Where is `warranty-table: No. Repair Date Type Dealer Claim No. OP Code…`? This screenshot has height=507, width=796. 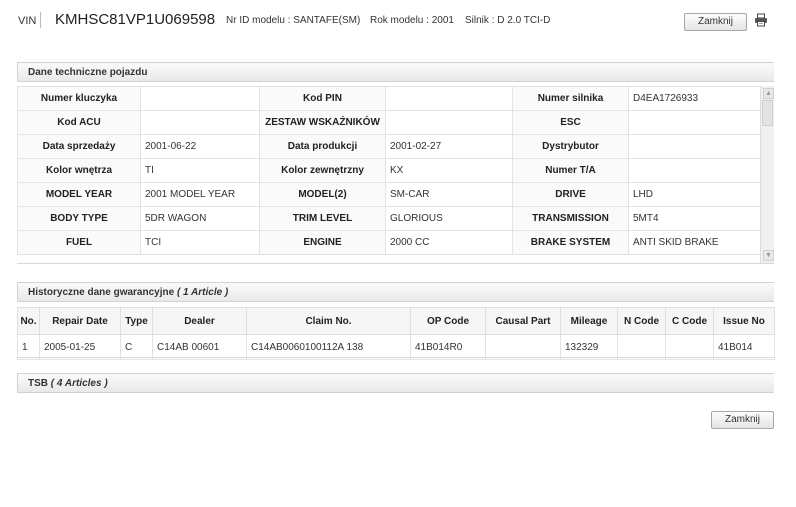
warranty-table: No. Repair Date Type Dealer Claim No. OP Code… is located at coordinates (396, 333).